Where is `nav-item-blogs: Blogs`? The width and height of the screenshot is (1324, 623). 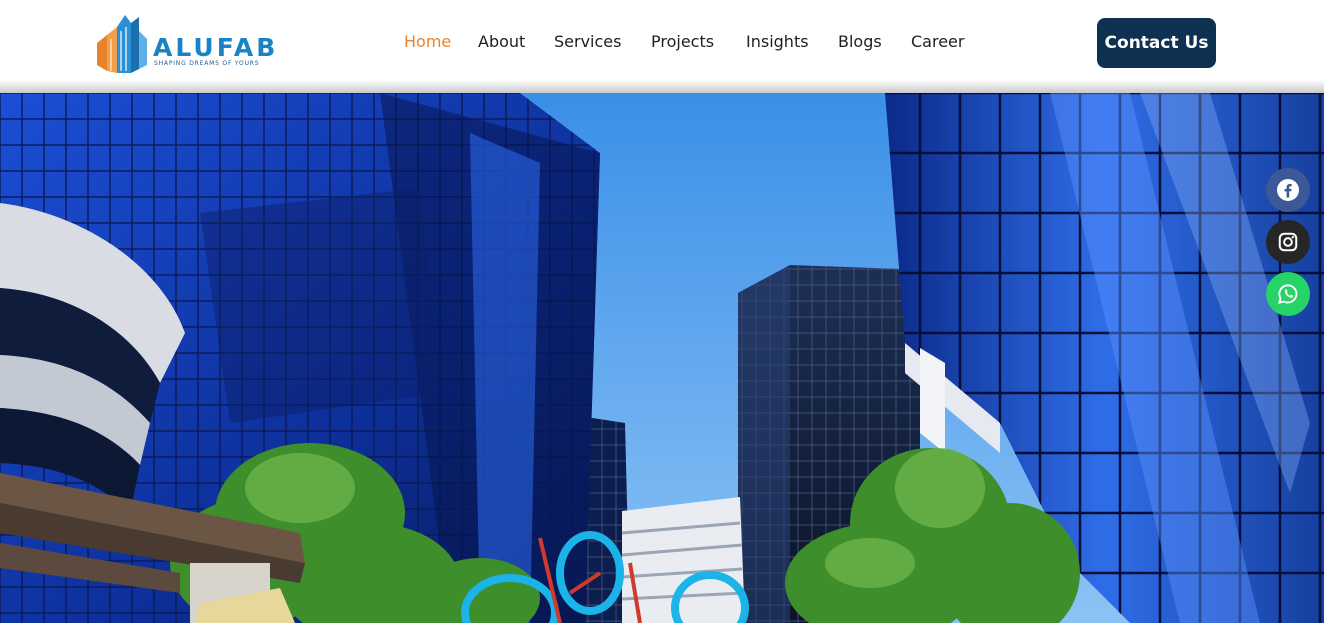 nav-item-blogs: Blogs is located at coordinates (860, 42).